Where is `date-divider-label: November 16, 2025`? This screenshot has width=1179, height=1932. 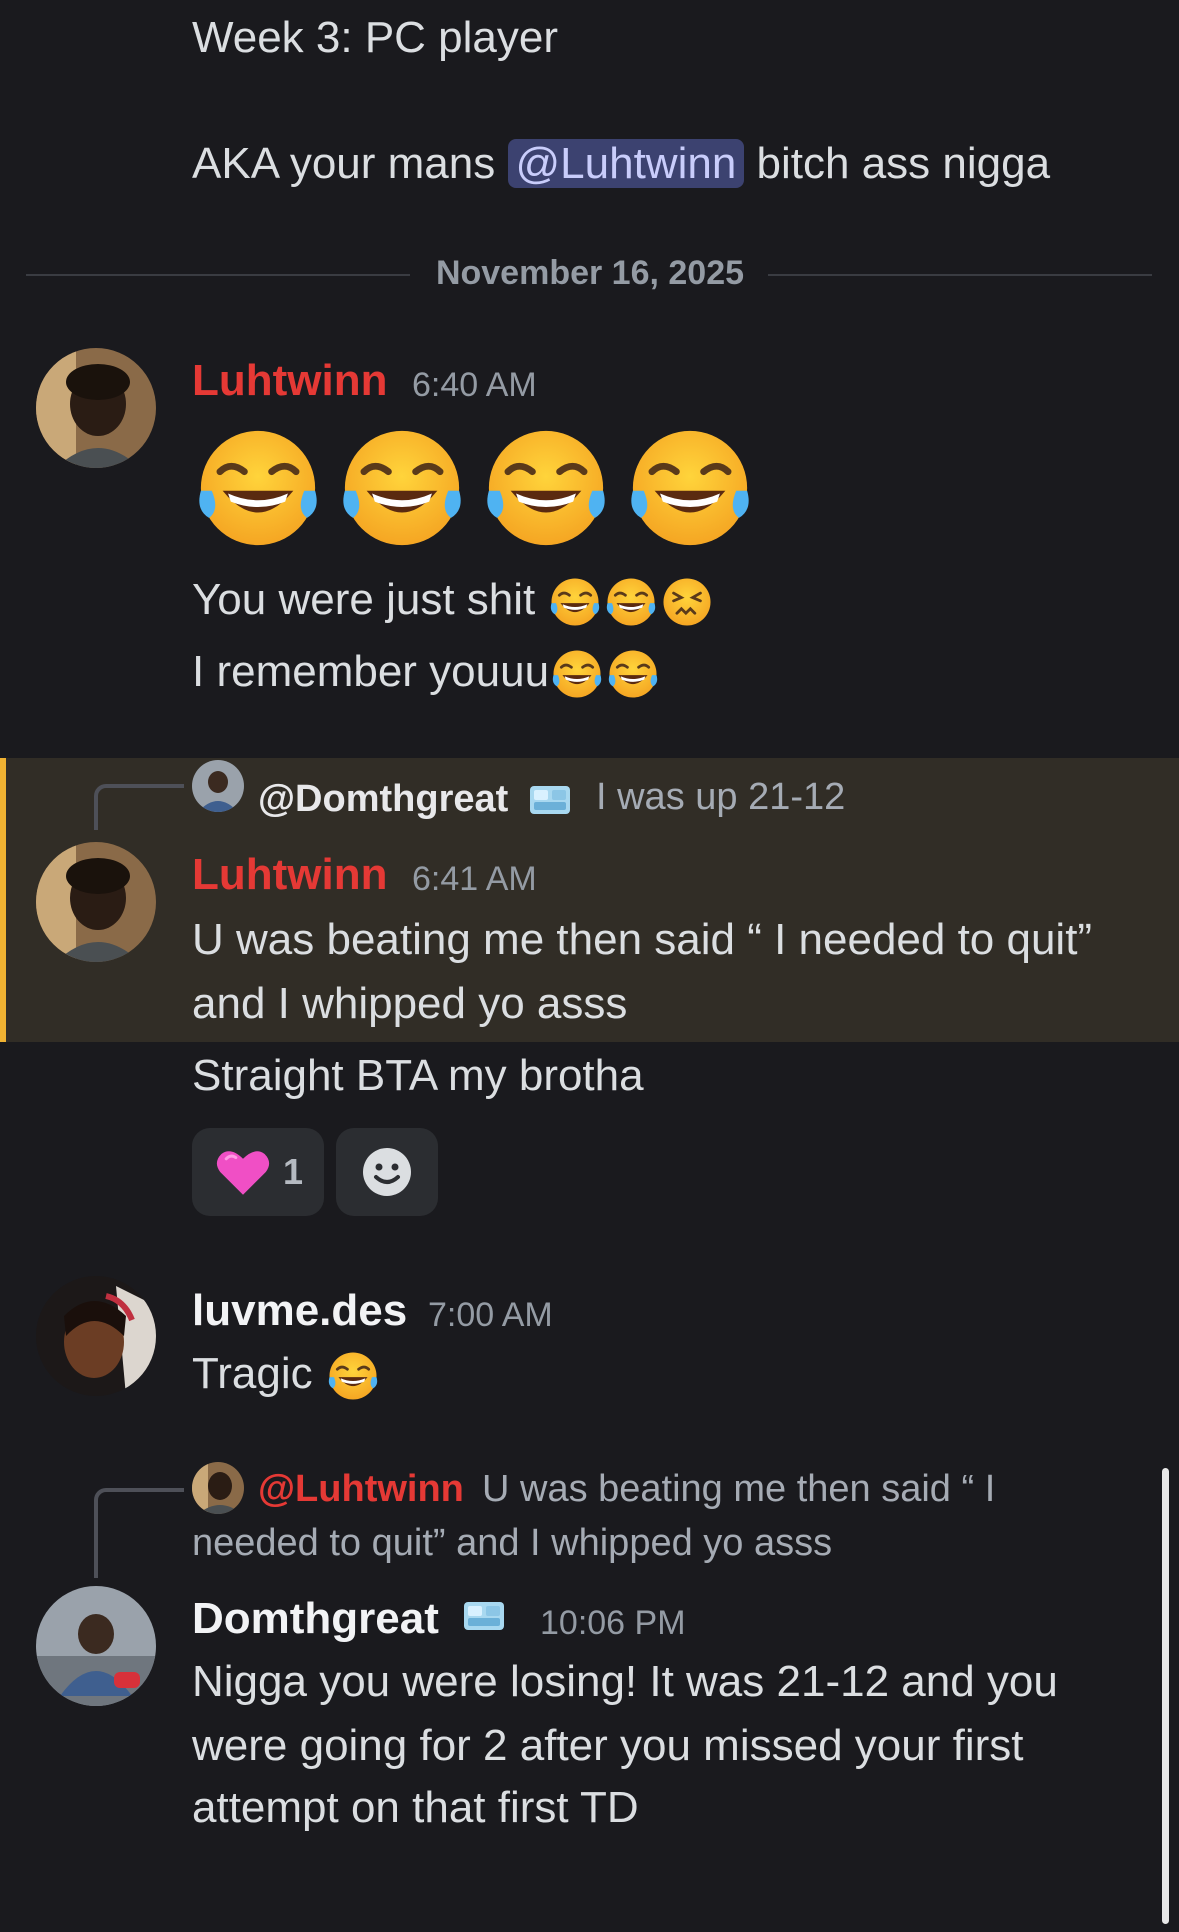 date-divider-label: November 16, 2025 is located at coordinates (590, 273).